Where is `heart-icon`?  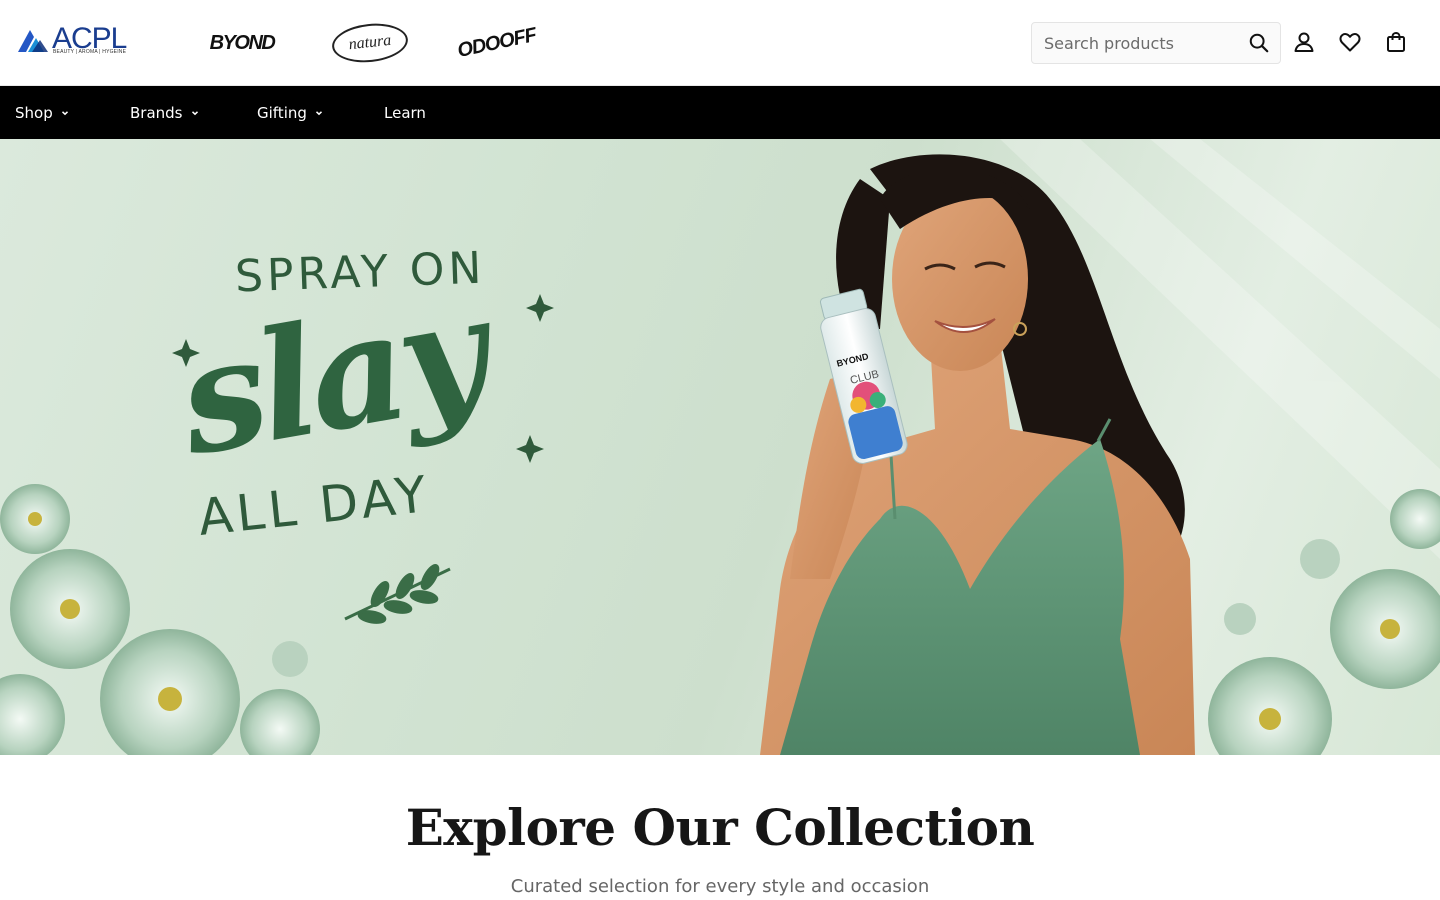
heart-icon is located at coordinates (1350, 42).